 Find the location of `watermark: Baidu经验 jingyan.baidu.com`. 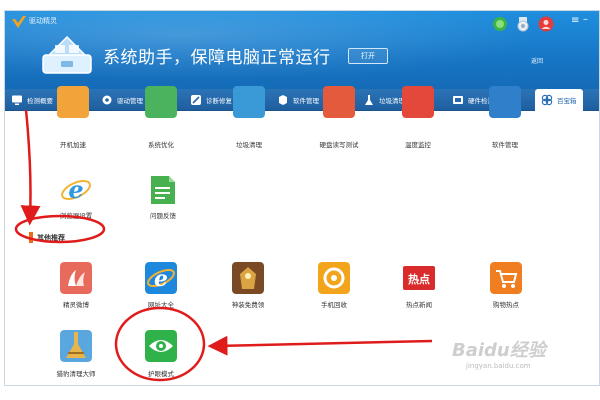

watermark: Baidu经验 jingyan.baidu.com is located at coordinates (517, 356).